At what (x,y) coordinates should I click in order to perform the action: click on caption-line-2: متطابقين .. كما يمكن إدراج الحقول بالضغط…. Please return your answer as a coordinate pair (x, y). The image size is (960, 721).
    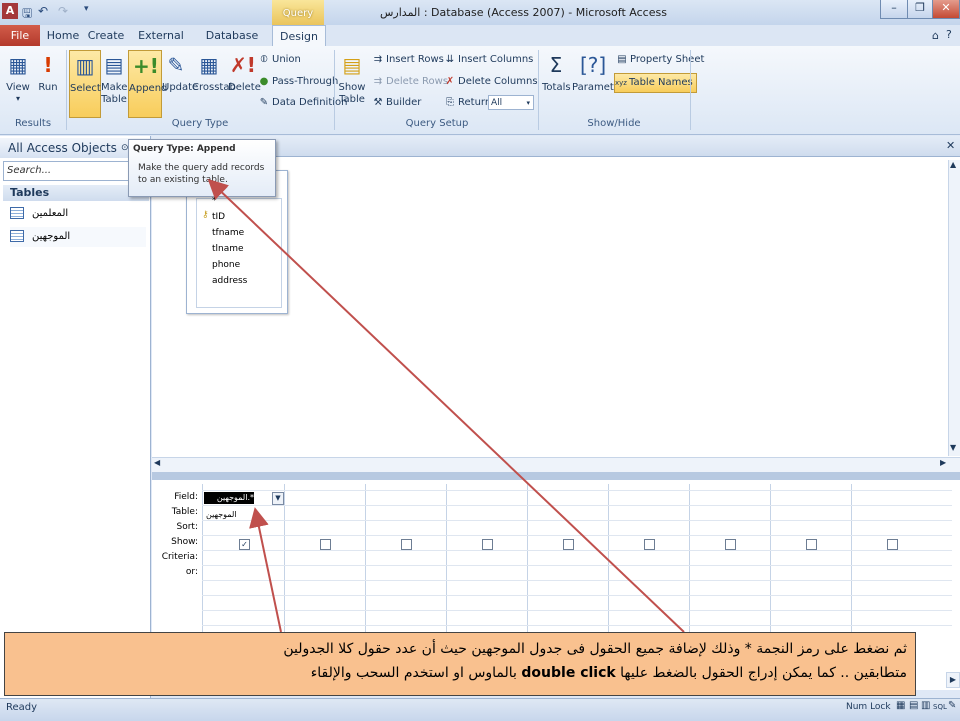
    Looking at the image, I should click on (608, 673).